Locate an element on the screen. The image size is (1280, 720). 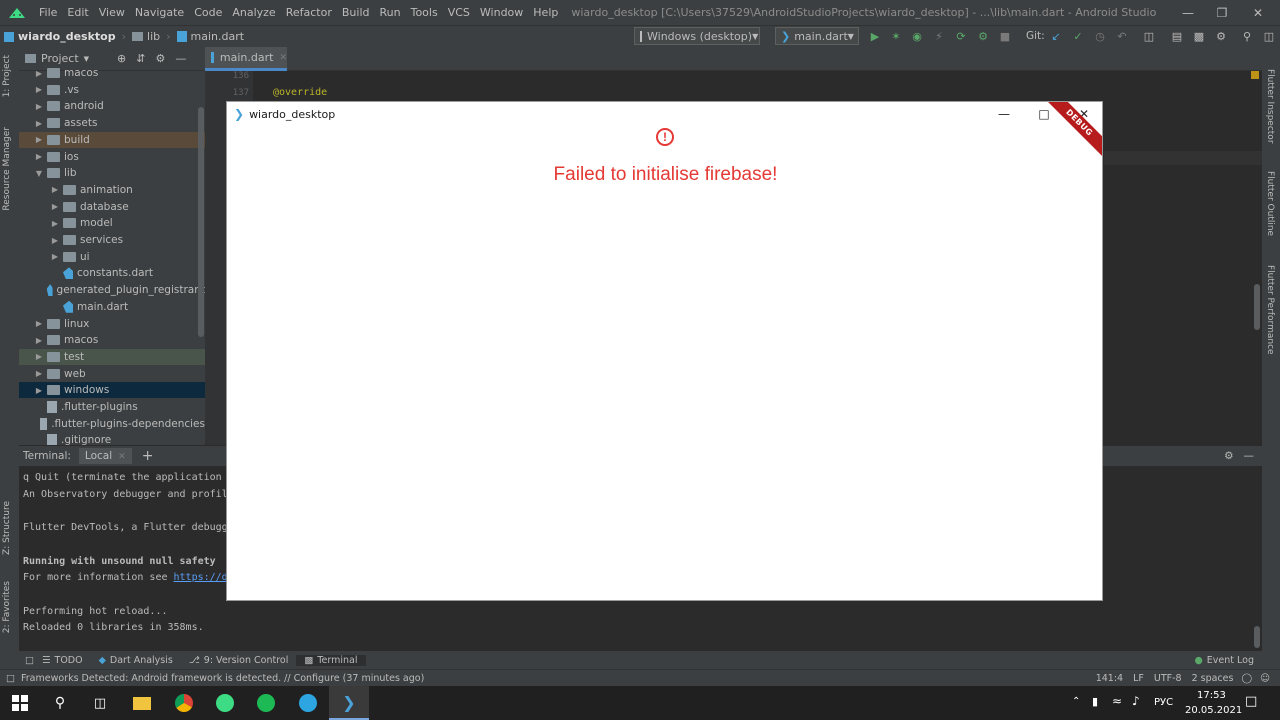
tree-item: .gitignore is located at coordinates (112, 438).